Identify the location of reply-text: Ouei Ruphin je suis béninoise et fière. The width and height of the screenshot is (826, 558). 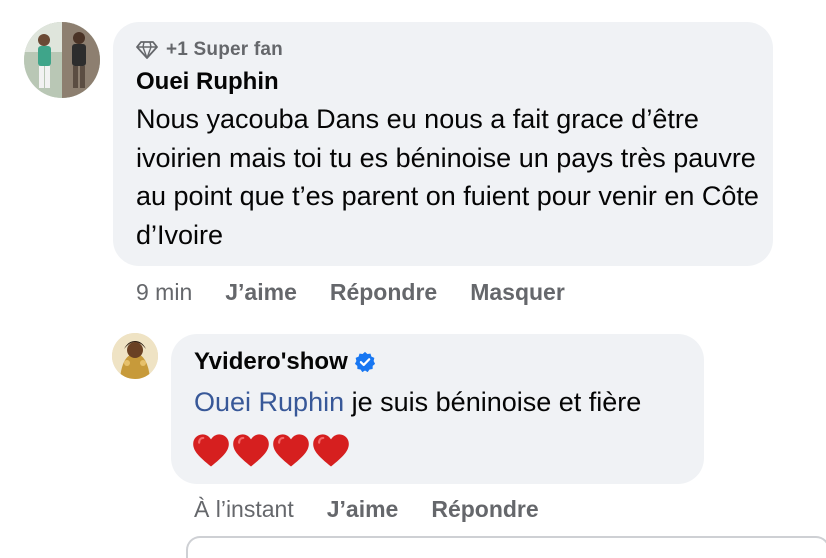
(417, 402).